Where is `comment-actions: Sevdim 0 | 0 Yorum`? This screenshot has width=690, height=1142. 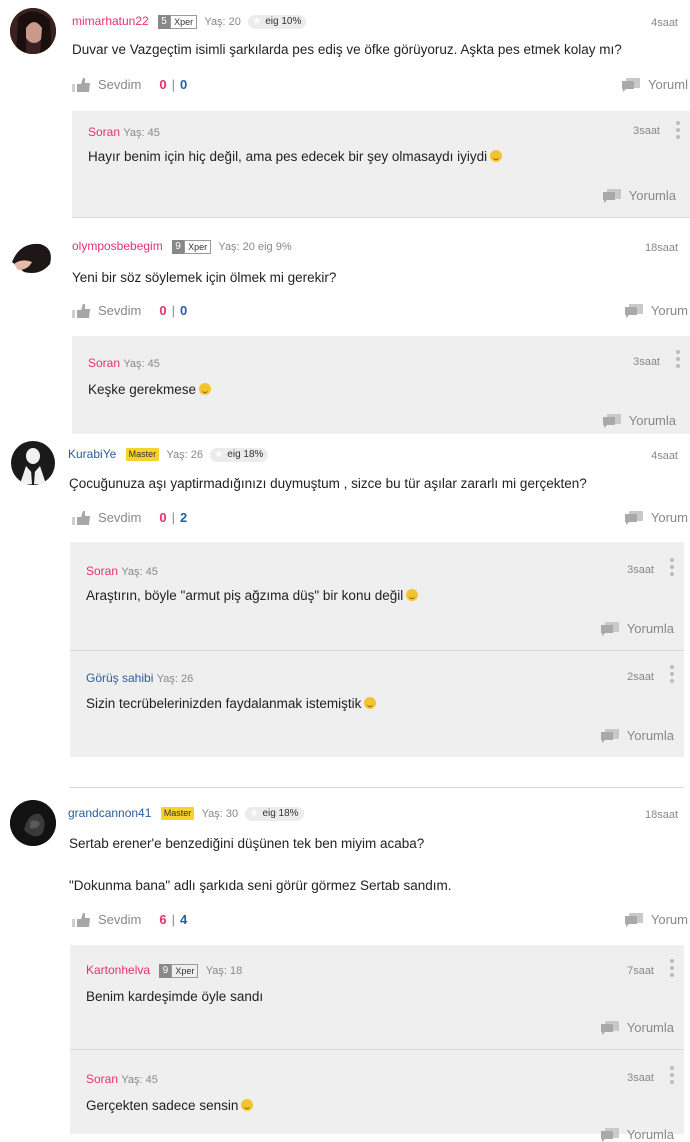
comment-actions: Sevdim 0 | 0 Yorum is located at coordinates (380, 313).